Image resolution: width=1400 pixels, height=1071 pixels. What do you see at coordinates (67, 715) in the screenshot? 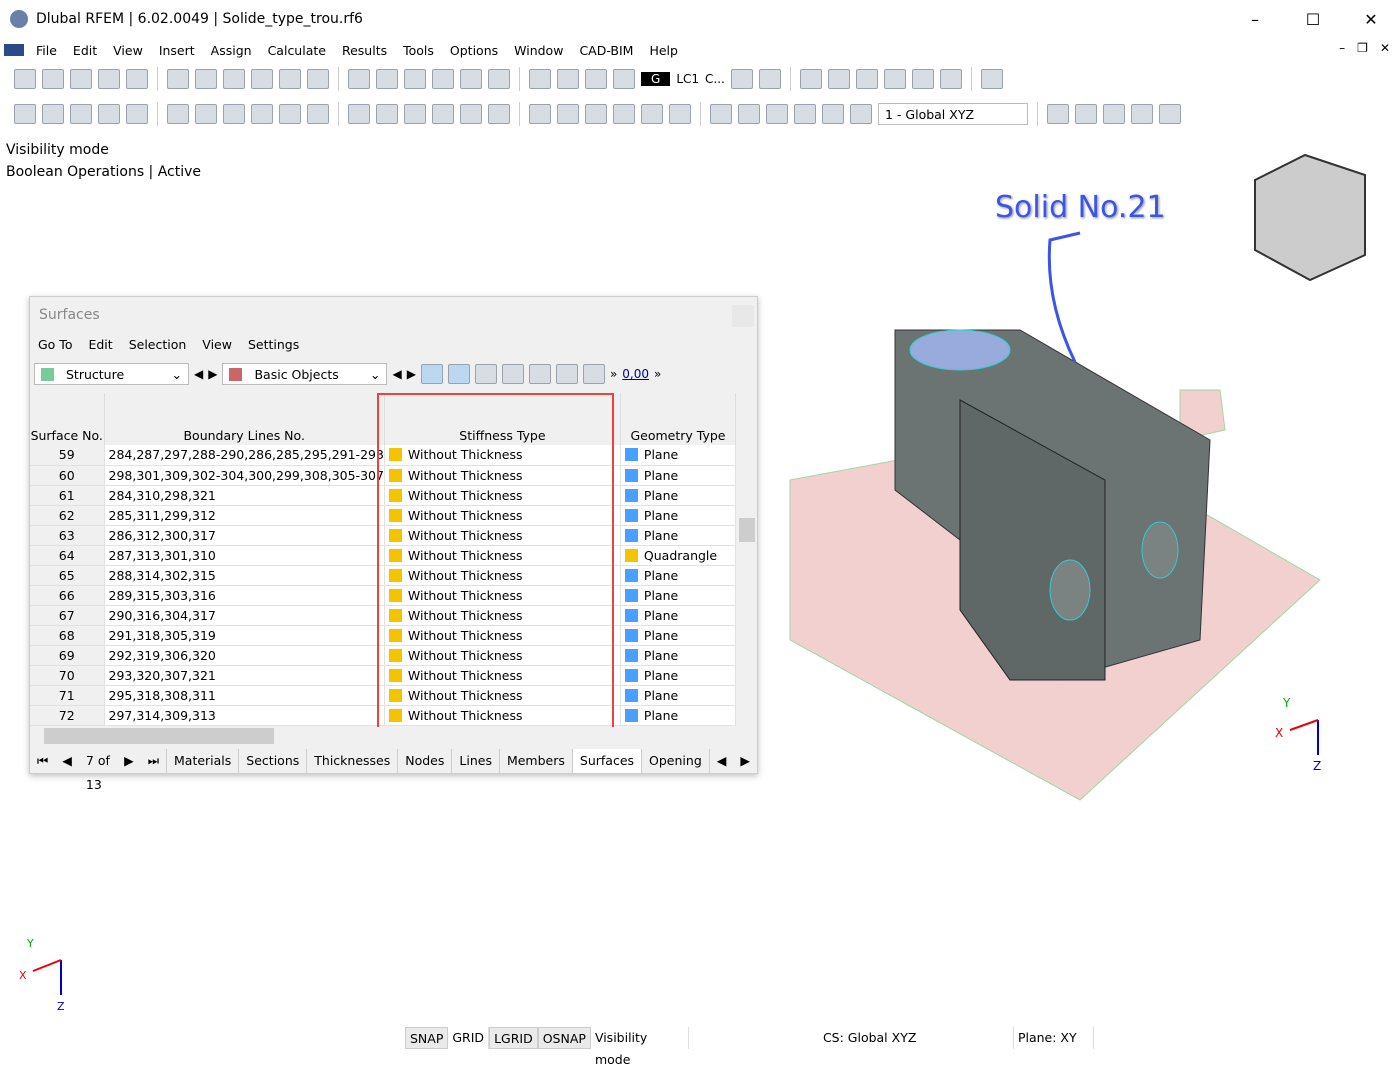
I see `surface-no-cell: 72` at bounding box center [67, 715].